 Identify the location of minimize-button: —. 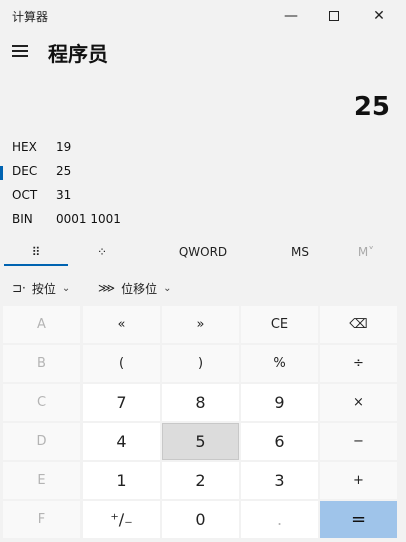
(291, 16).